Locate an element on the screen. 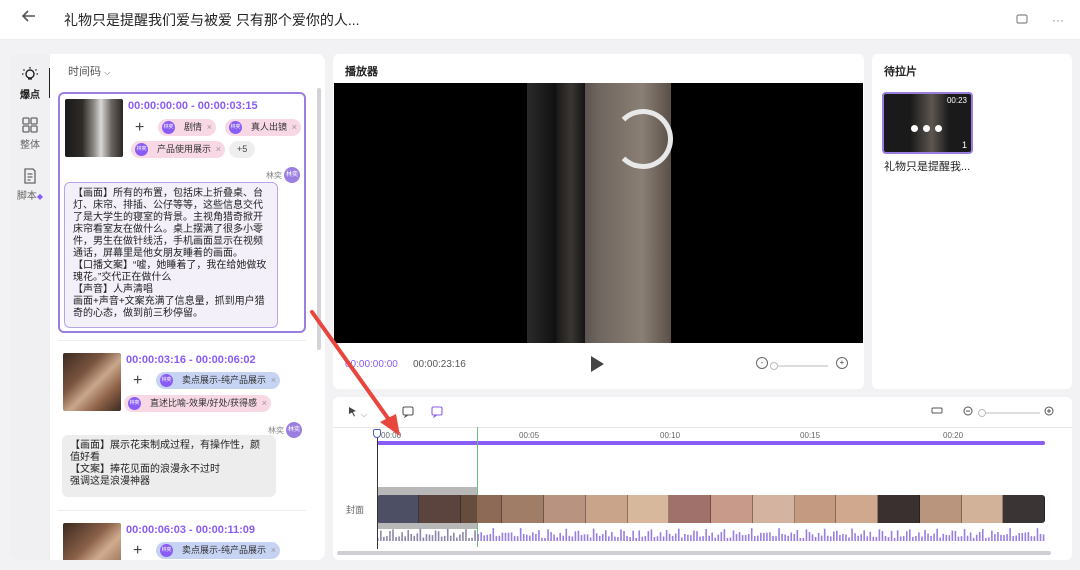  ai-tool is located at coordinates (437, 413).